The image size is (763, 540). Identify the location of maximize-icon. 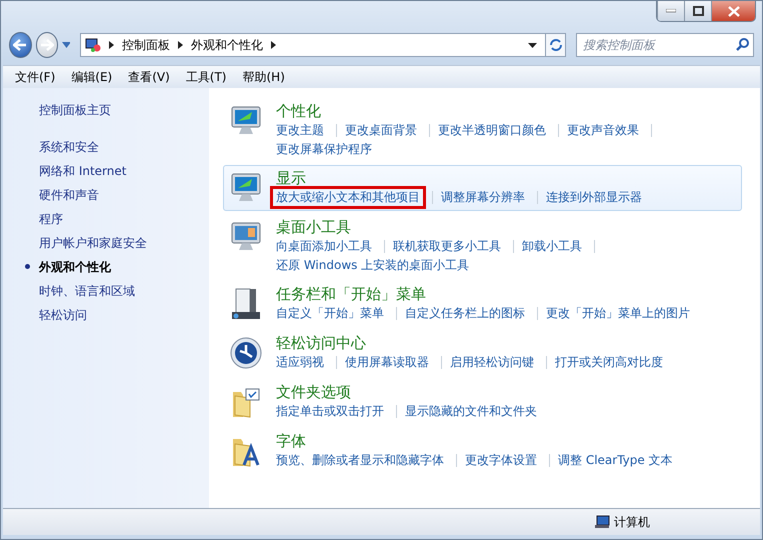
(698, 11).